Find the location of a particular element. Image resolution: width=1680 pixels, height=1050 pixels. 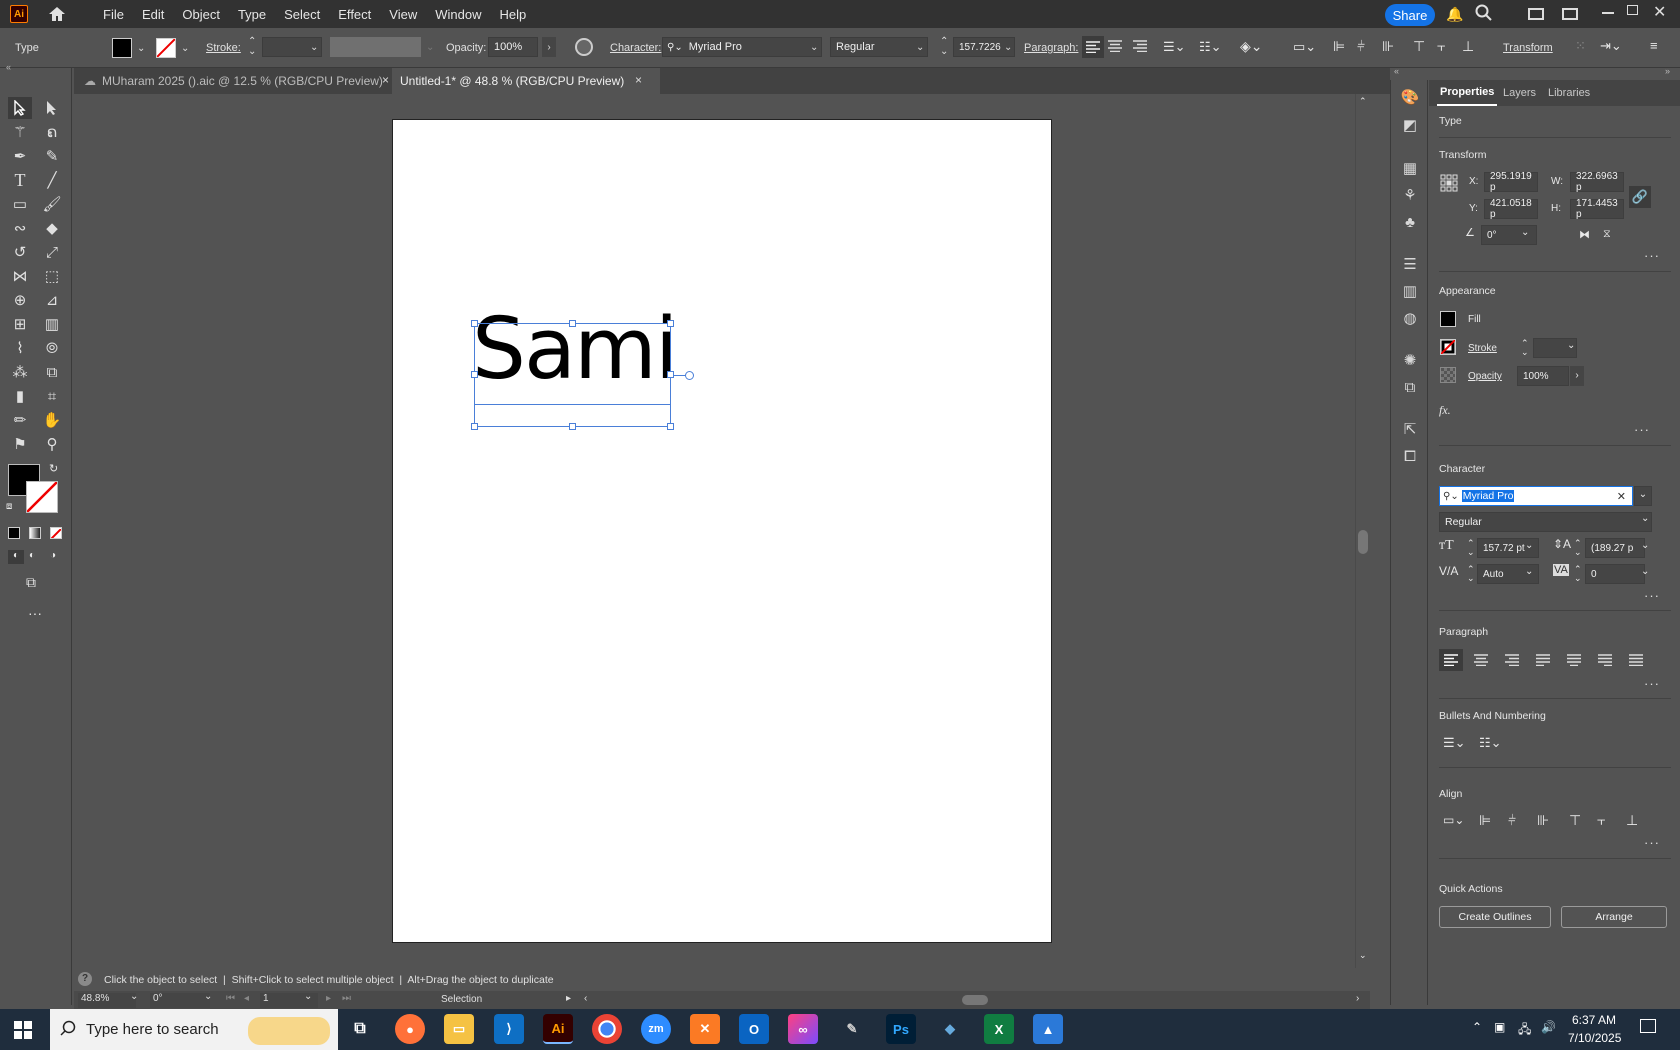

fill-swatch is located at coordinates (122, 48).